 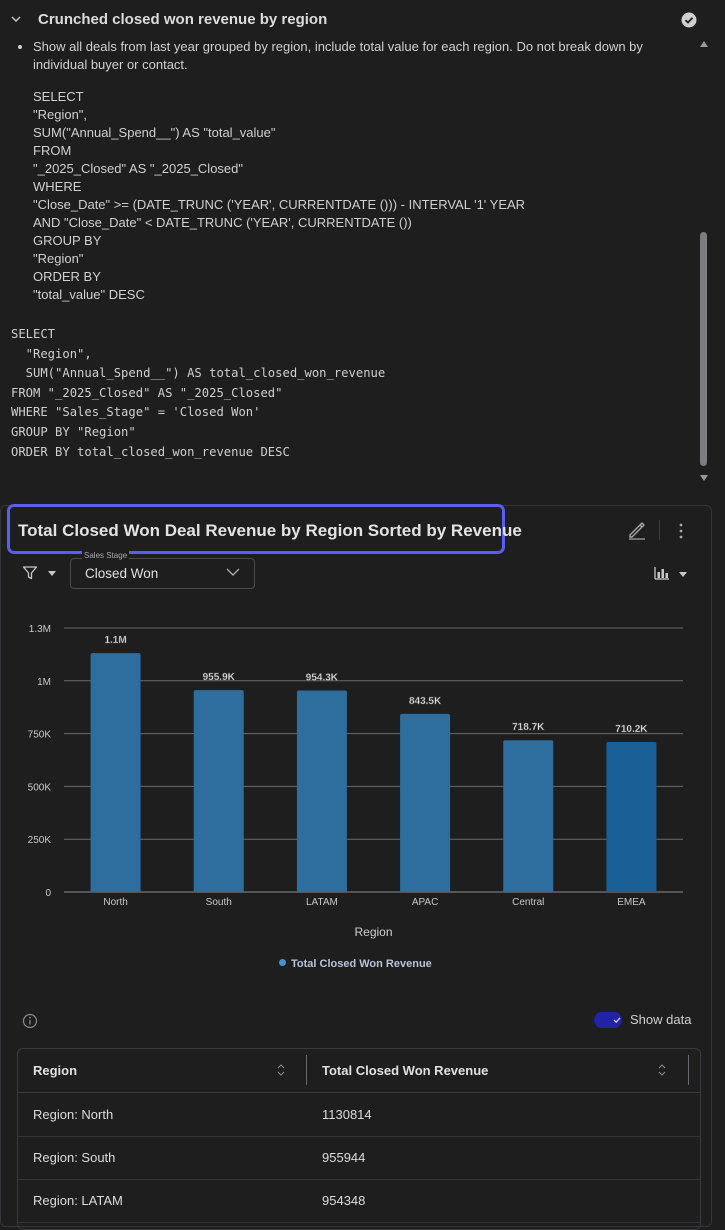 I want to click on column-header-region: Region, so click(x=55, y=1070).